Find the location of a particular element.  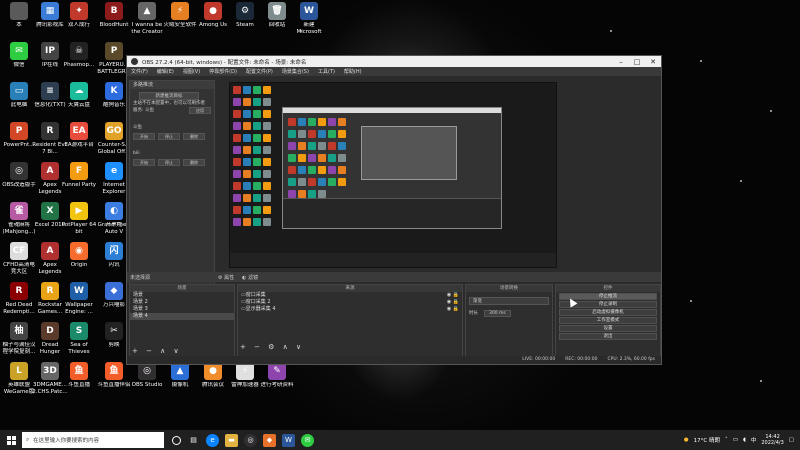

desktop-icon: 本 is located at coordinates (19, 21).